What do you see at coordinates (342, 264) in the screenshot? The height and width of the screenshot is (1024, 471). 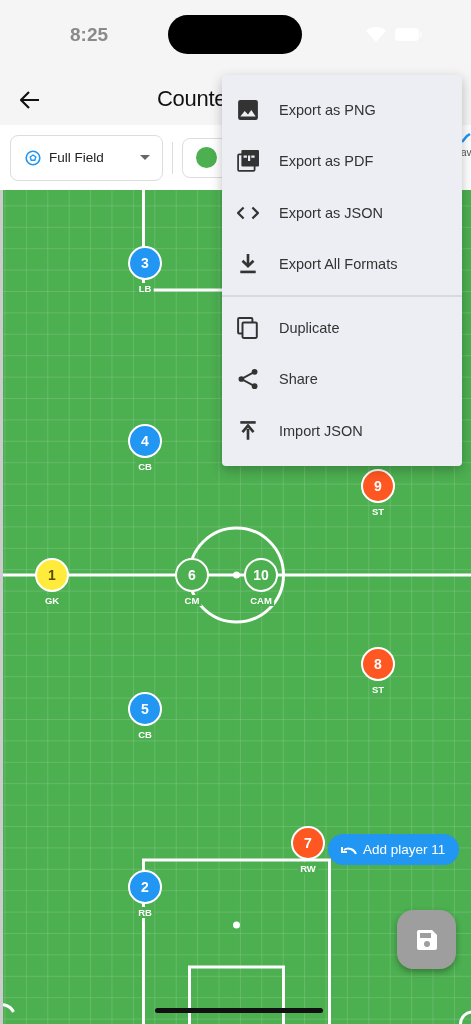 I see `menu-item: Export All Formats` at bounding box center [342, 264].